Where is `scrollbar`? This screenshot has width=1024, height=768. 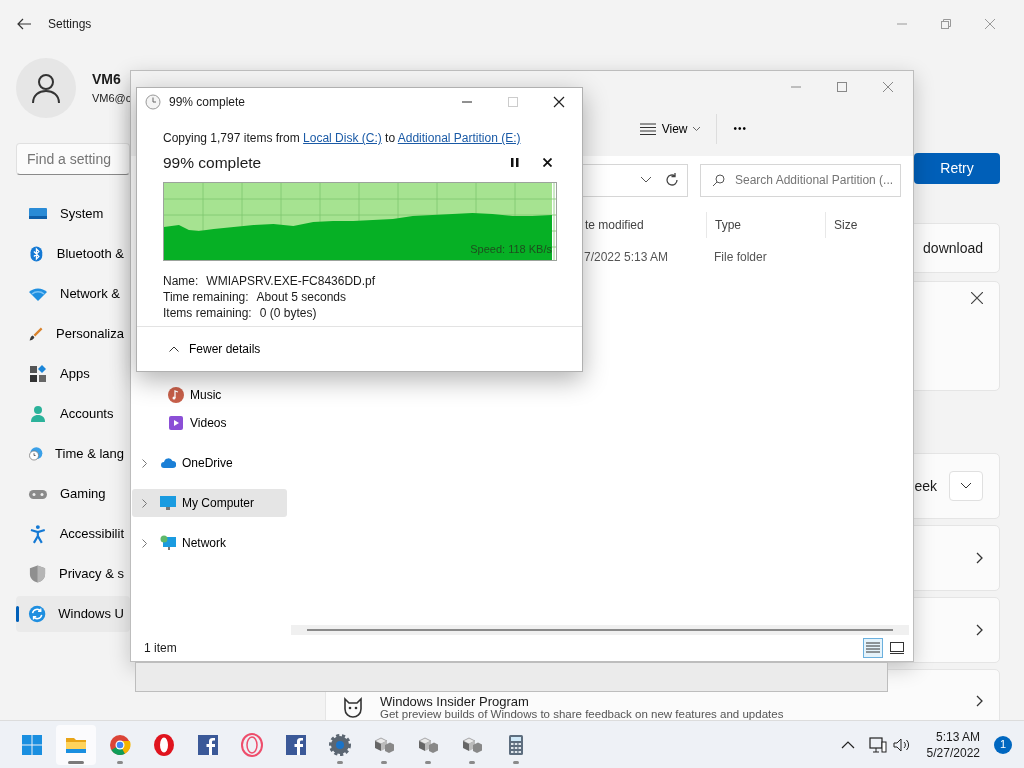 scrollbar is located at coordinates (600, 630).